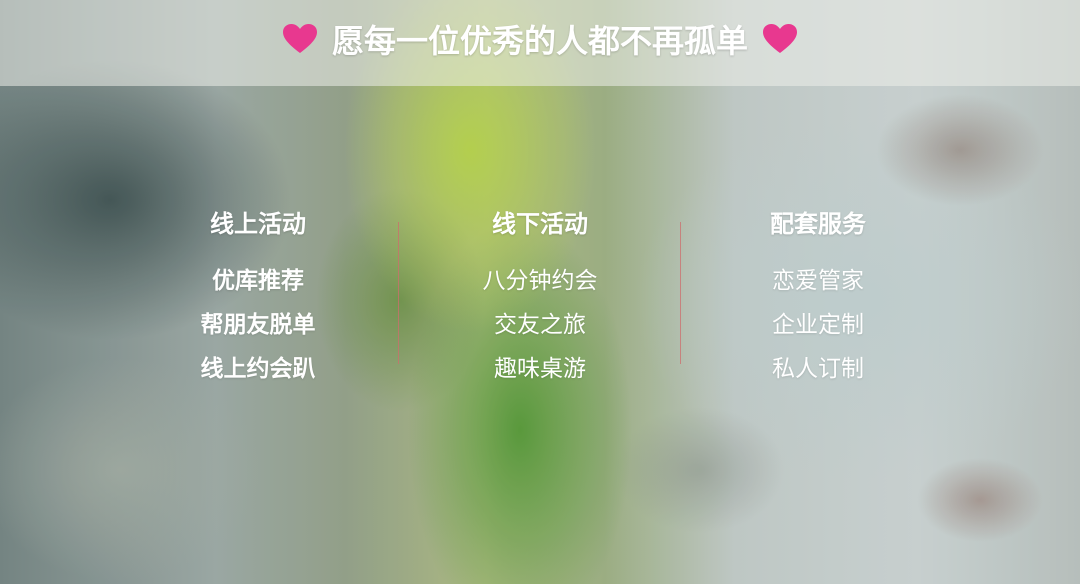 The width and height of the screenshot is (1080, 584). I want to click on link-help-friends: 帮朋友脱单, so click(258, 325).